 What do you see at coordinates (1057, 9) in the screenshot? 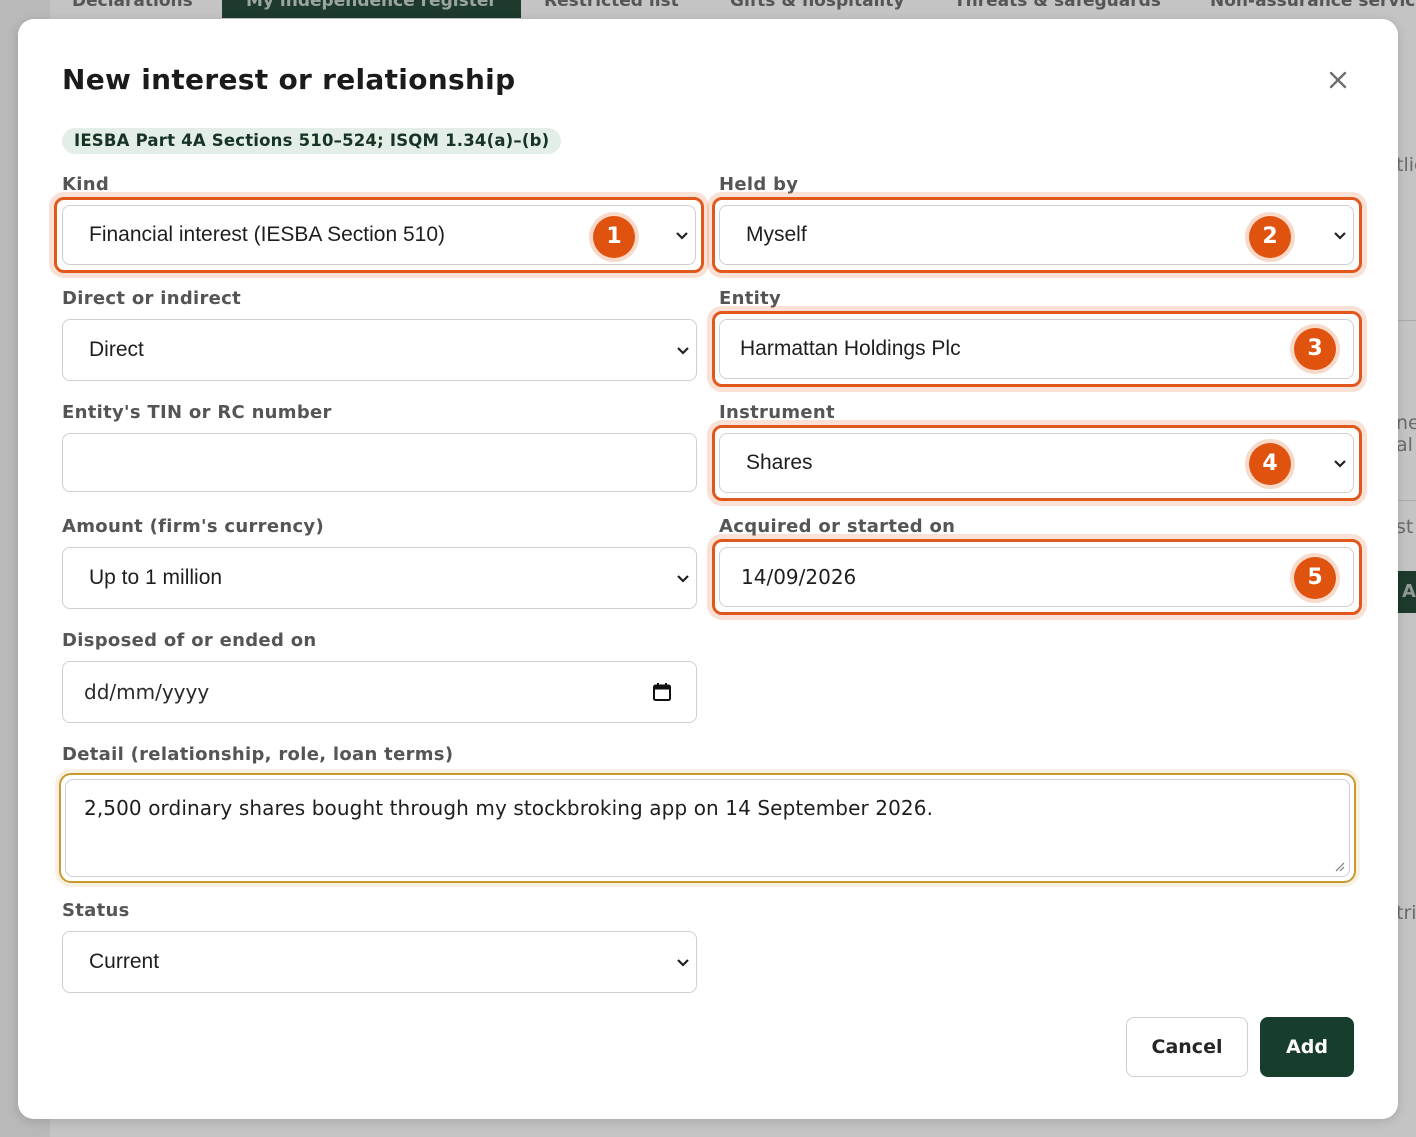
I see `tab-threats-safeguards: Threats & safeguards` at bounding box center [1057, 9].